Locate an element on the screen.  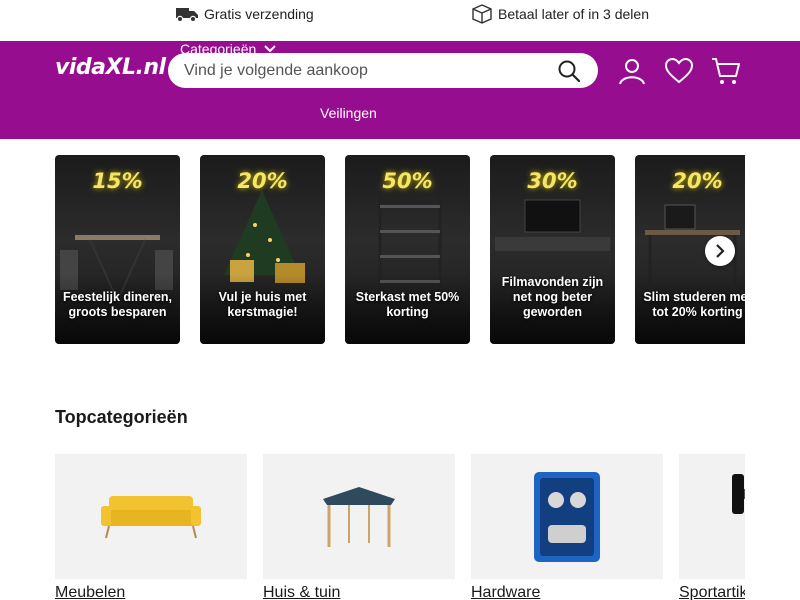
promo-card: 20% Vul je huis met kerstmagie! is located at coordinates (262, 249).